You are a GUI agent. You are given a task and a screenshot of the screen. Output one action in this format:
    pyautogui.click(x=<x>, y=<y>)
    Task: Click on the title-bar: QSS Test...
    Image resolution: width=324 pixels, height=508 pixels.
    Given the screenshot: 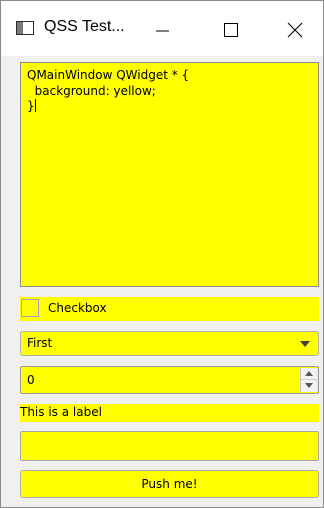 What is the action you would take?
    pyautogui.click(x=162, y=28)
    